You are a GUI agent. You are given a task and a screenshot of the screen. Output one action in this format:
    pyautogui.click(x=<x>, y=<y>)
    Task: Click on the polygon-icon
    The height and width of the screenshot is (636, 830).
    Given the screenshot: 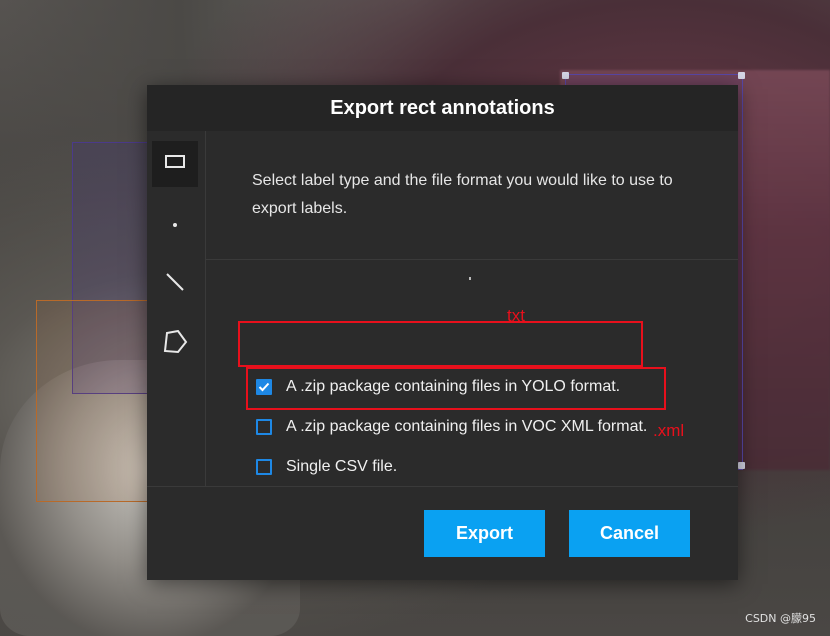 What is the action you would take?
    pyautogui.click(x=175, y=343)
    